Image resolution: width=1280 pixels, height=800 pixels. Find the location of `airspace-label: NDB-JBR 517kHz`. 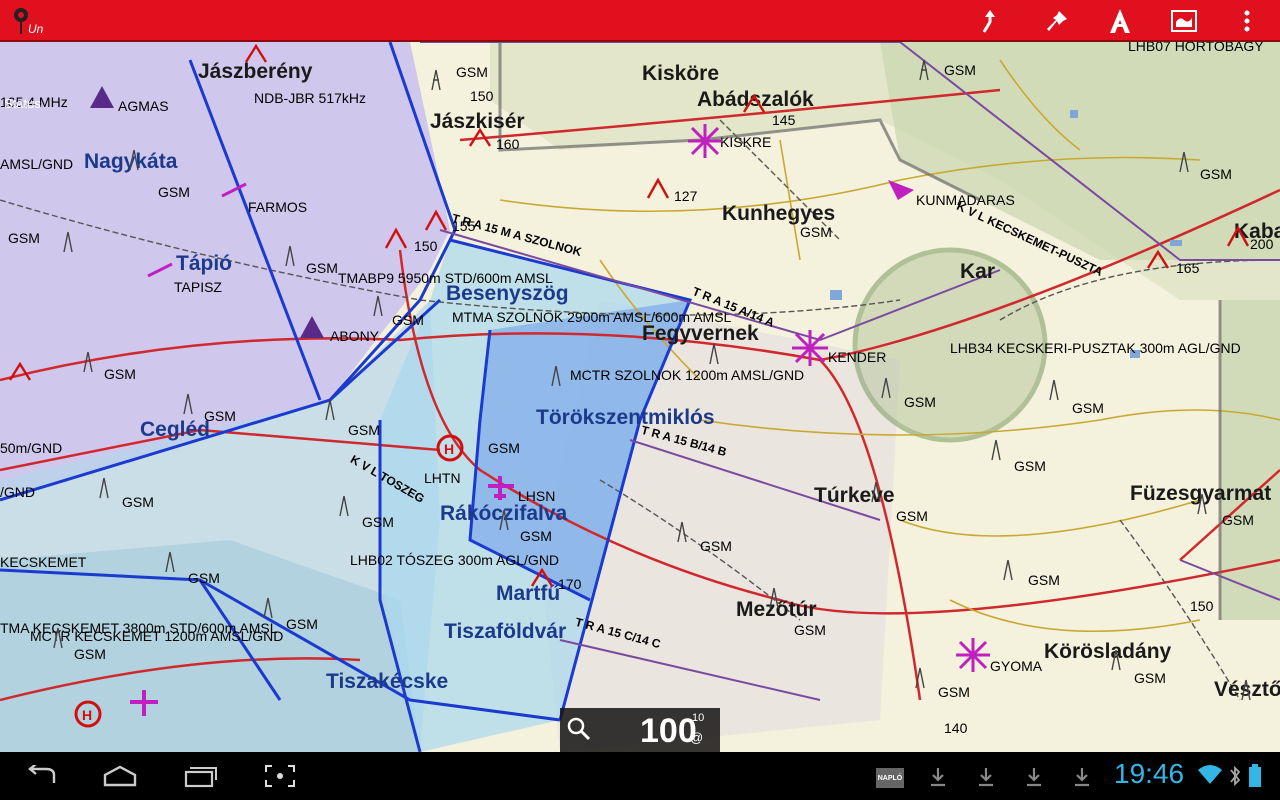

airspace-label: NDB-JBR 517kHz is located at coordinates (310, 98).